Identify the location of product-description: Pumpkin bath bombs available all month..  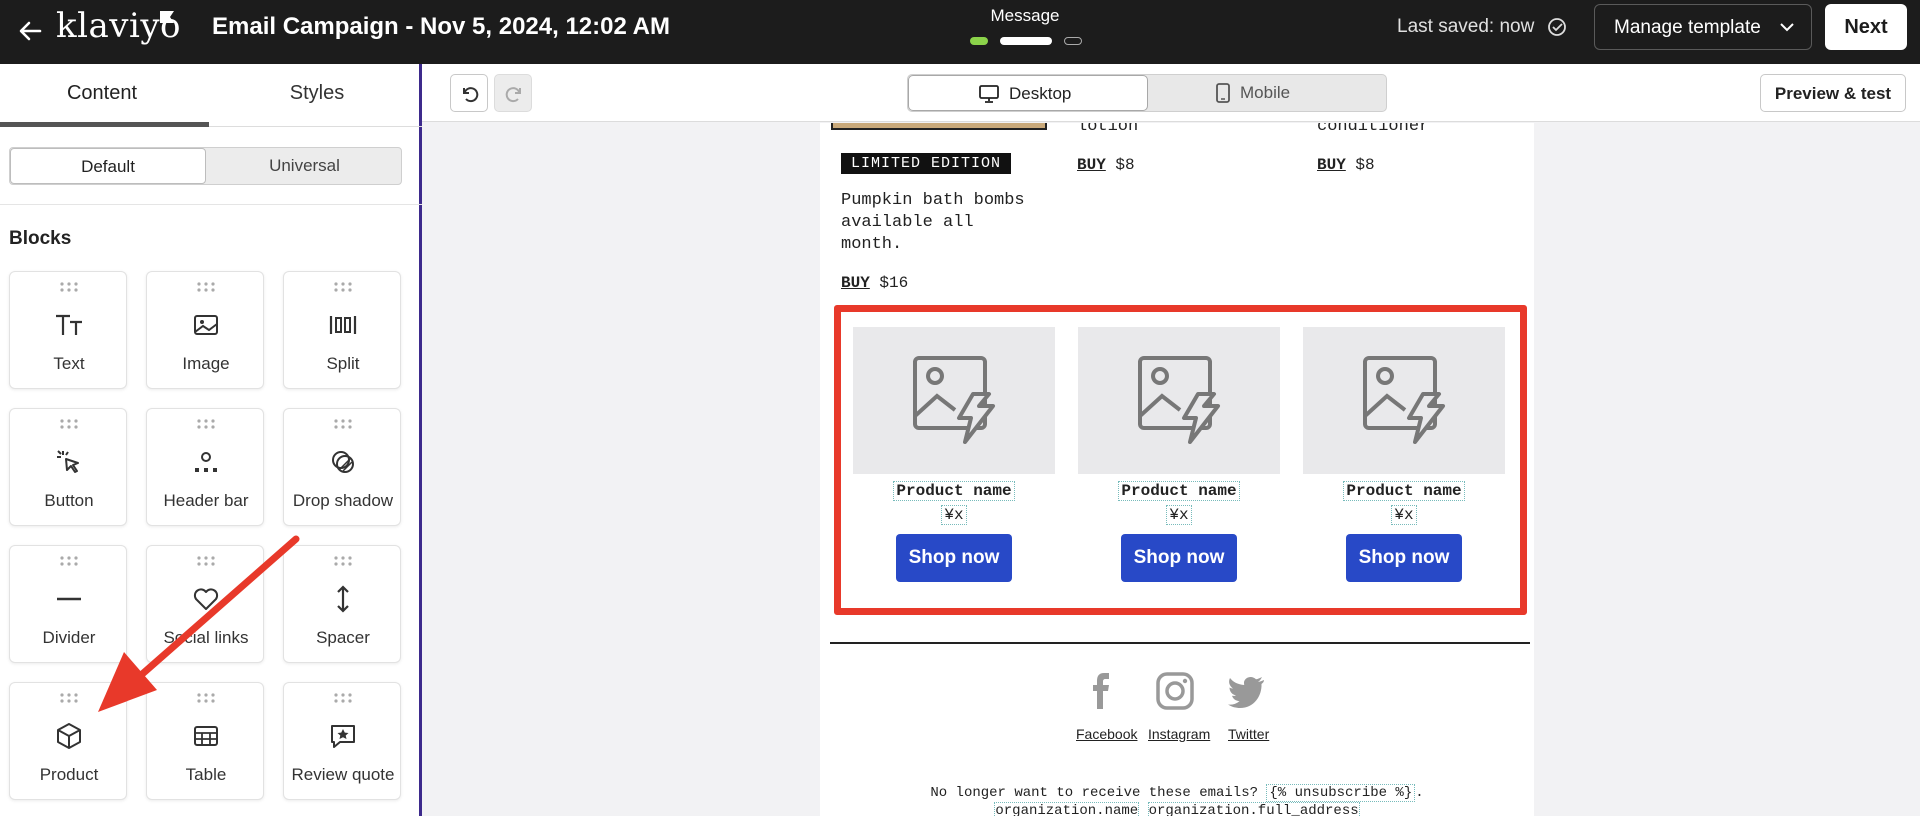
(933, 223).